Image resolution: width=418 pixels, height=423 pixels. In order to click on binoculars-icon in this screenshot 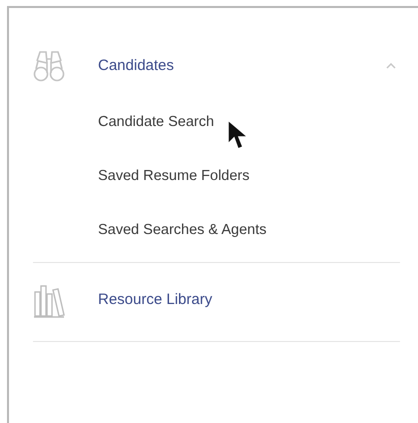, I will do `click(49, 66)`.